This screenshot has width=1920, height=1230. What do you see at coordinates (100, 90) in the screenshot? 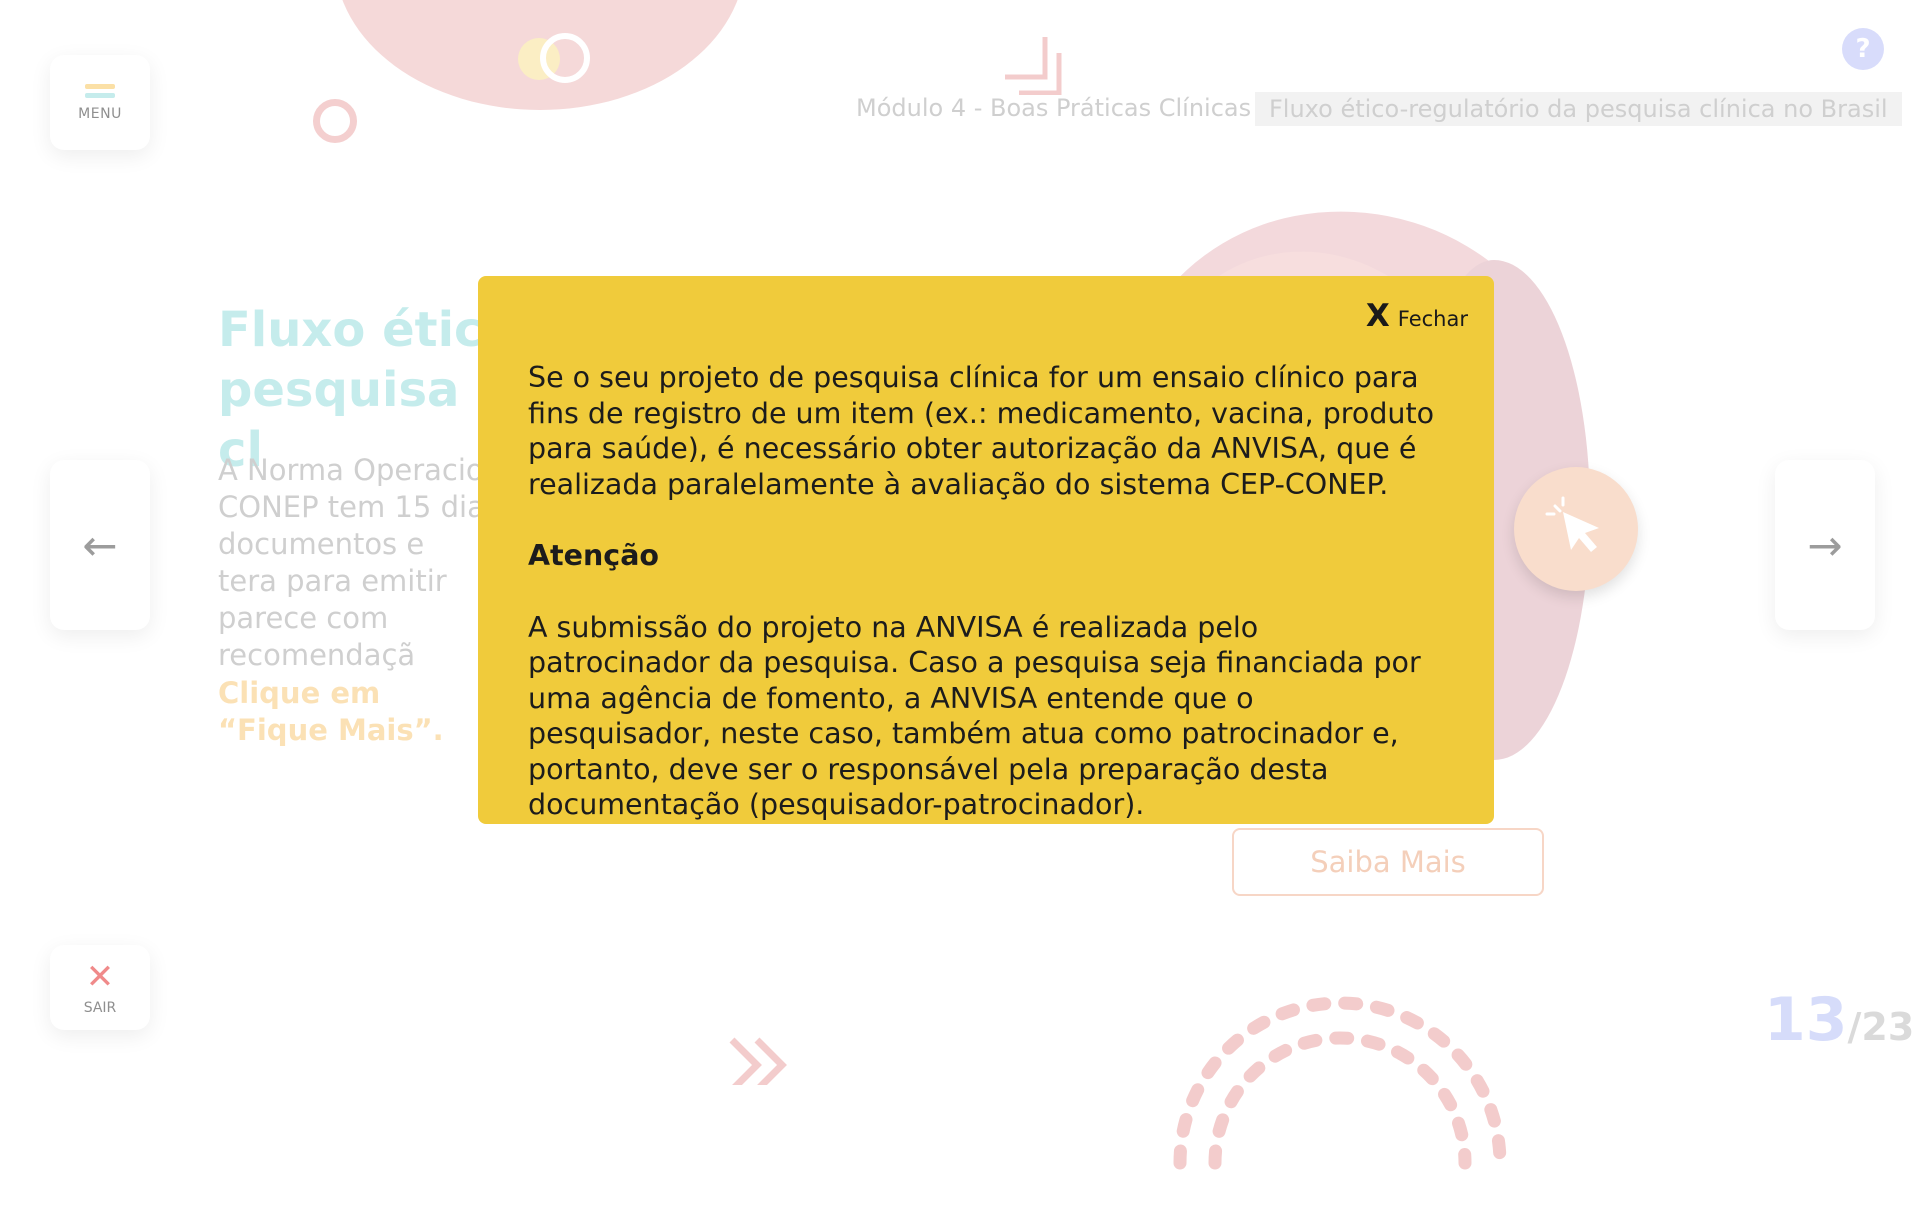
I see `menu-icon` at bounding box center [100, 90].